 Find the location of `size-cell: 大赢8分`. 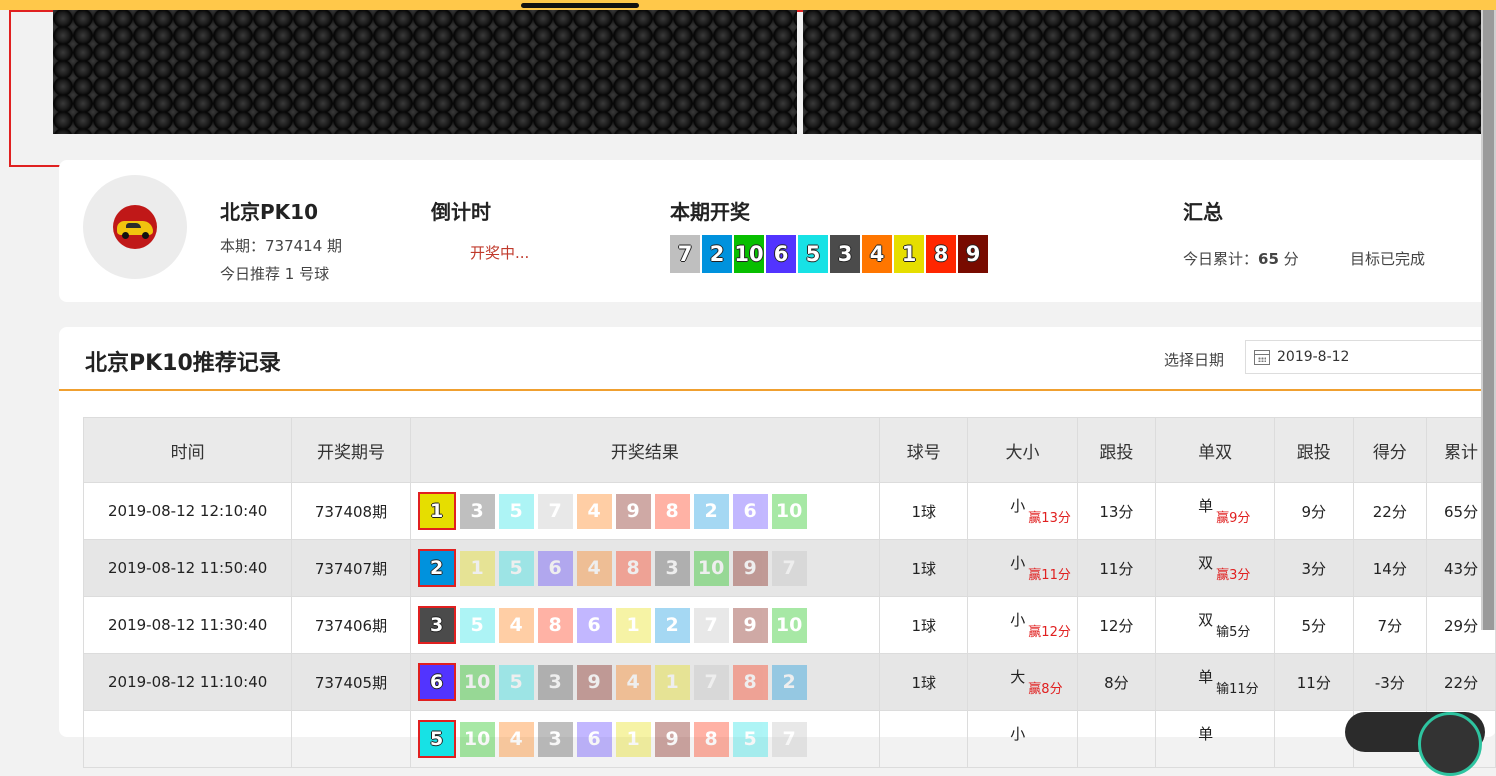

size-cell: 大赢8分 is located at coordinates (1022, 682).